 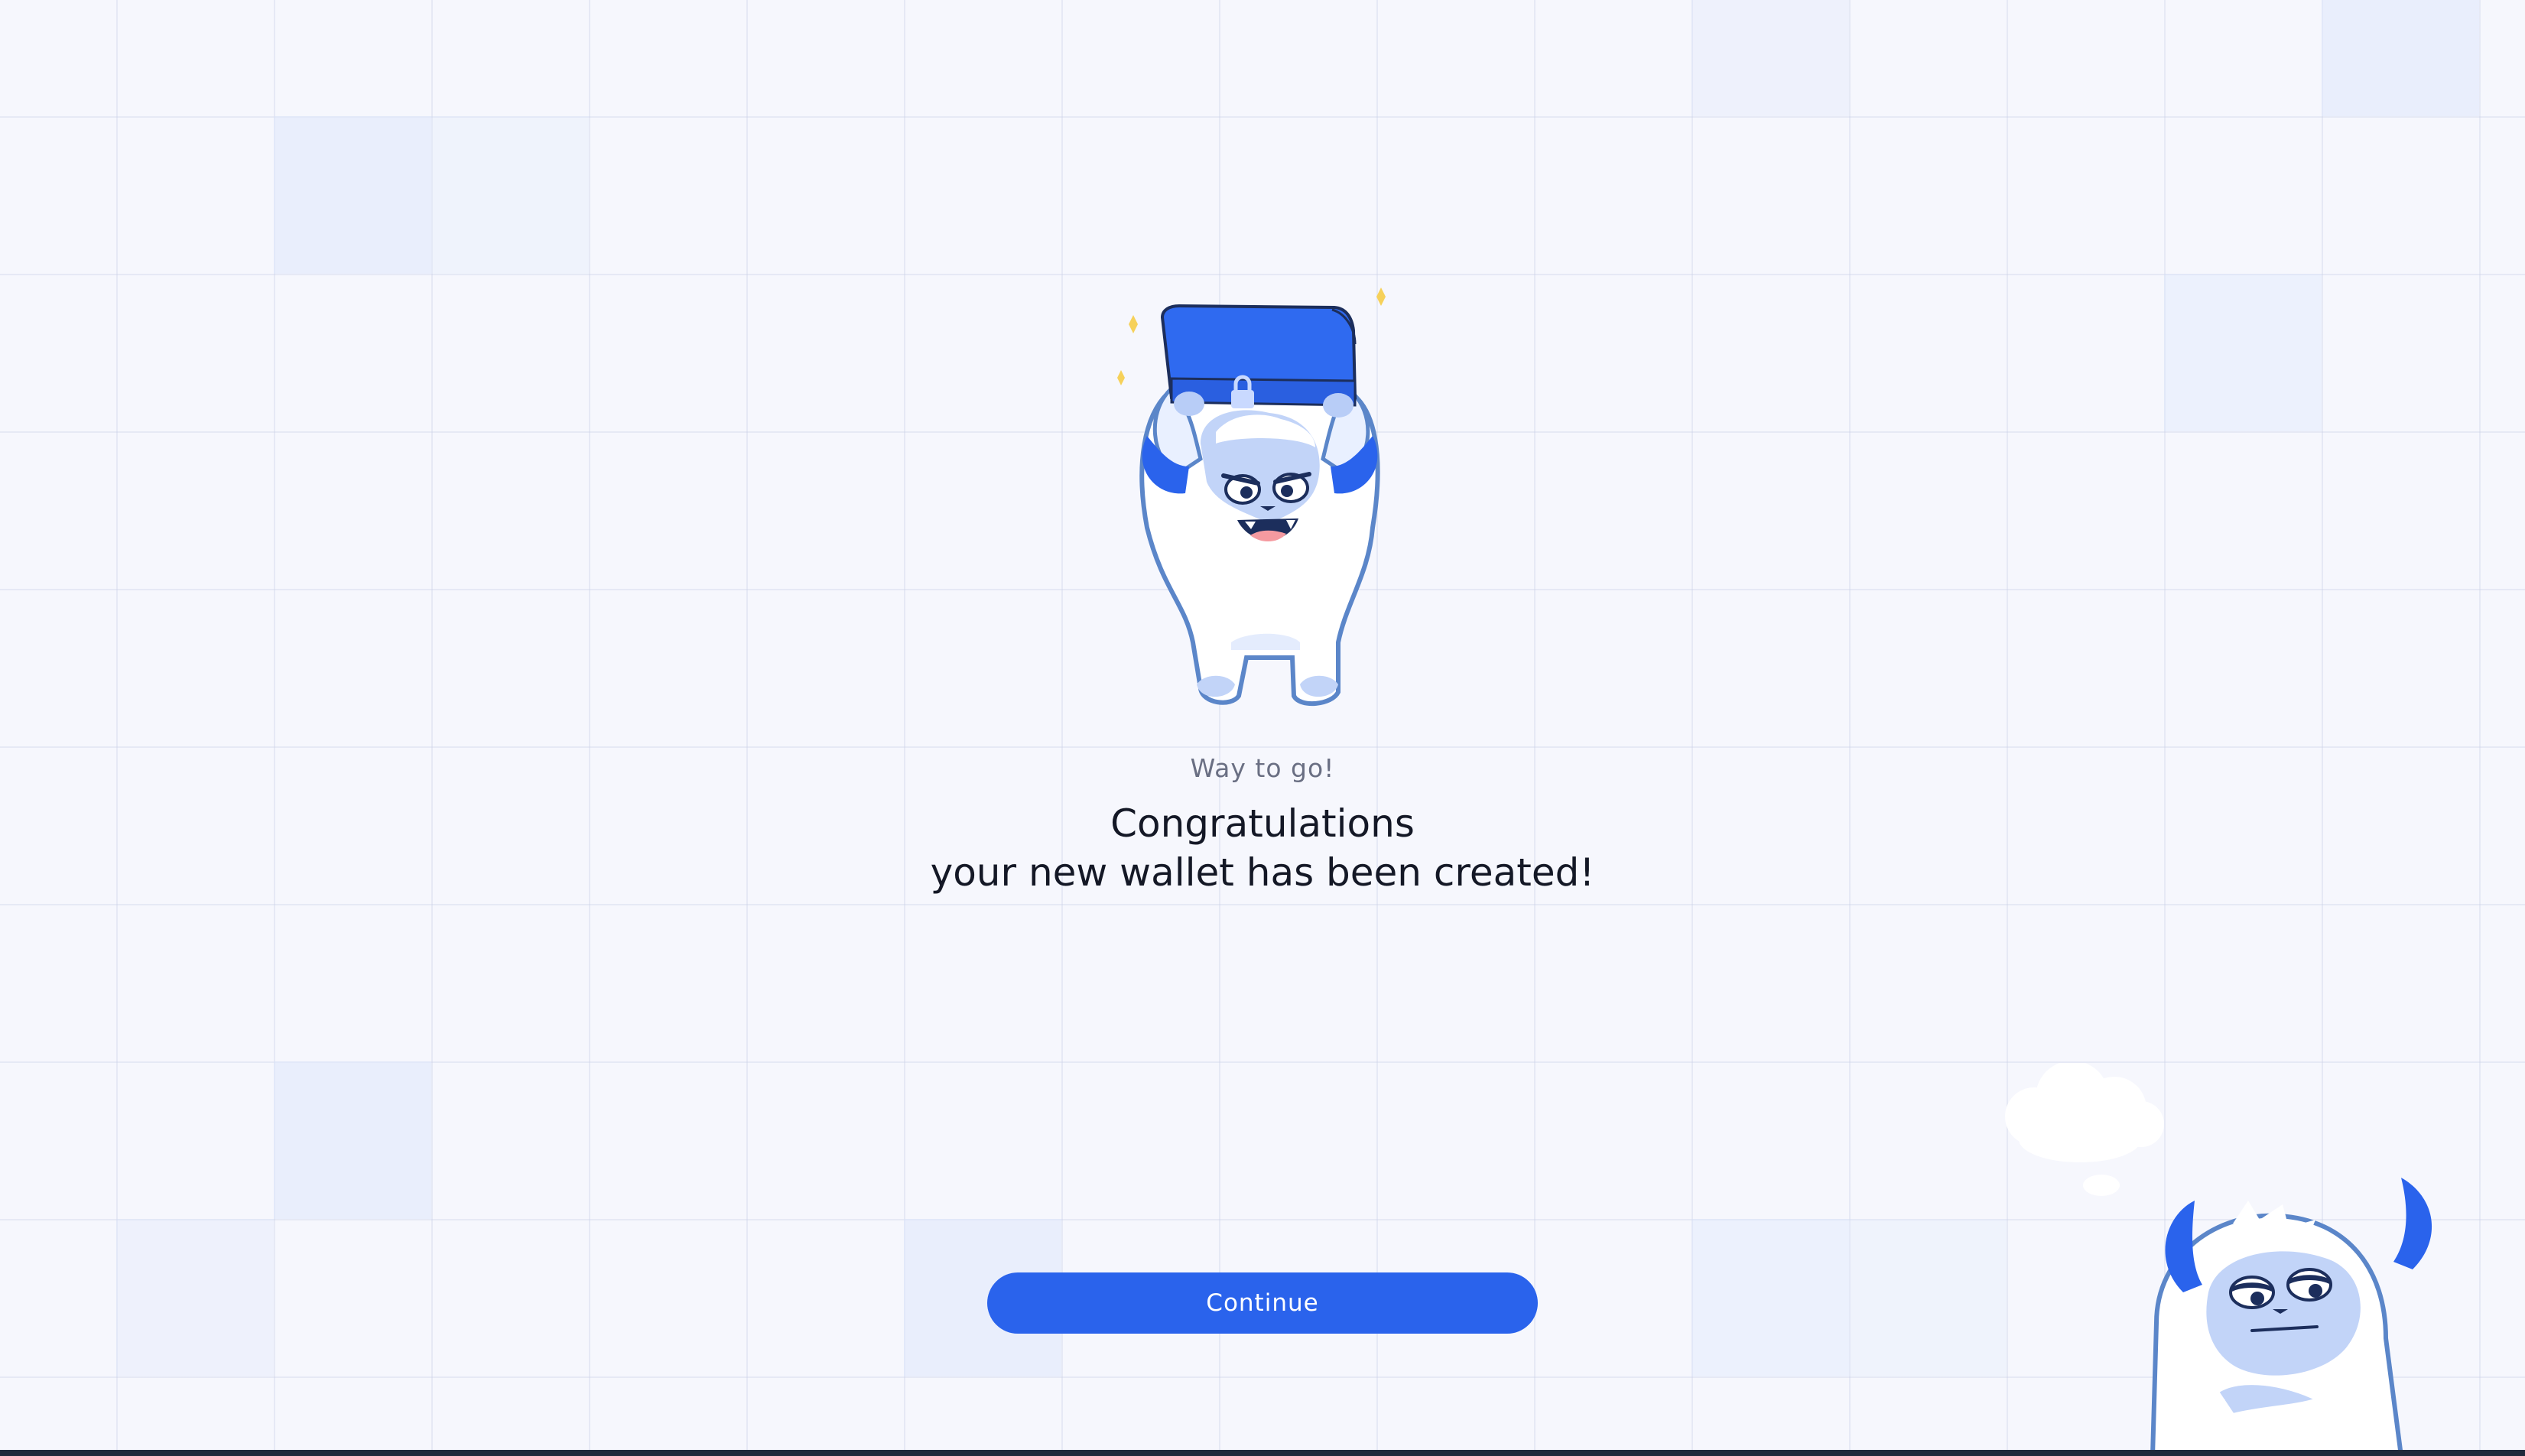 I want to click on yeti-thinking-illustration, so click(x=2219, y=1259).